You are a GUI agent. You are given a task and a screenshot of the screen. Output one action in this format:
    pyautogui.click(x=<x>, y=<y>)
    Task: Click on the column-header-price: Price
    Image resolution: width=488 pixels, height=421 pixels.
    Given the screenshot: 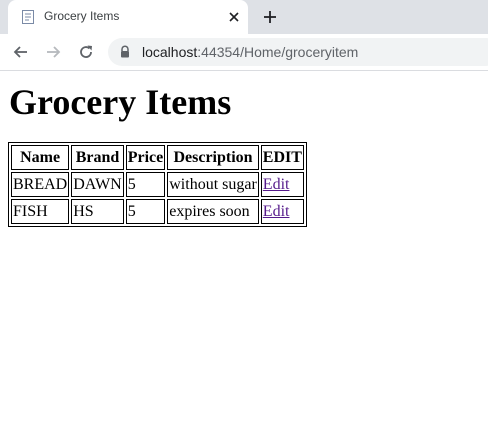 What is the action you would take?
    pyautogui.click(x=145, y=157)
    